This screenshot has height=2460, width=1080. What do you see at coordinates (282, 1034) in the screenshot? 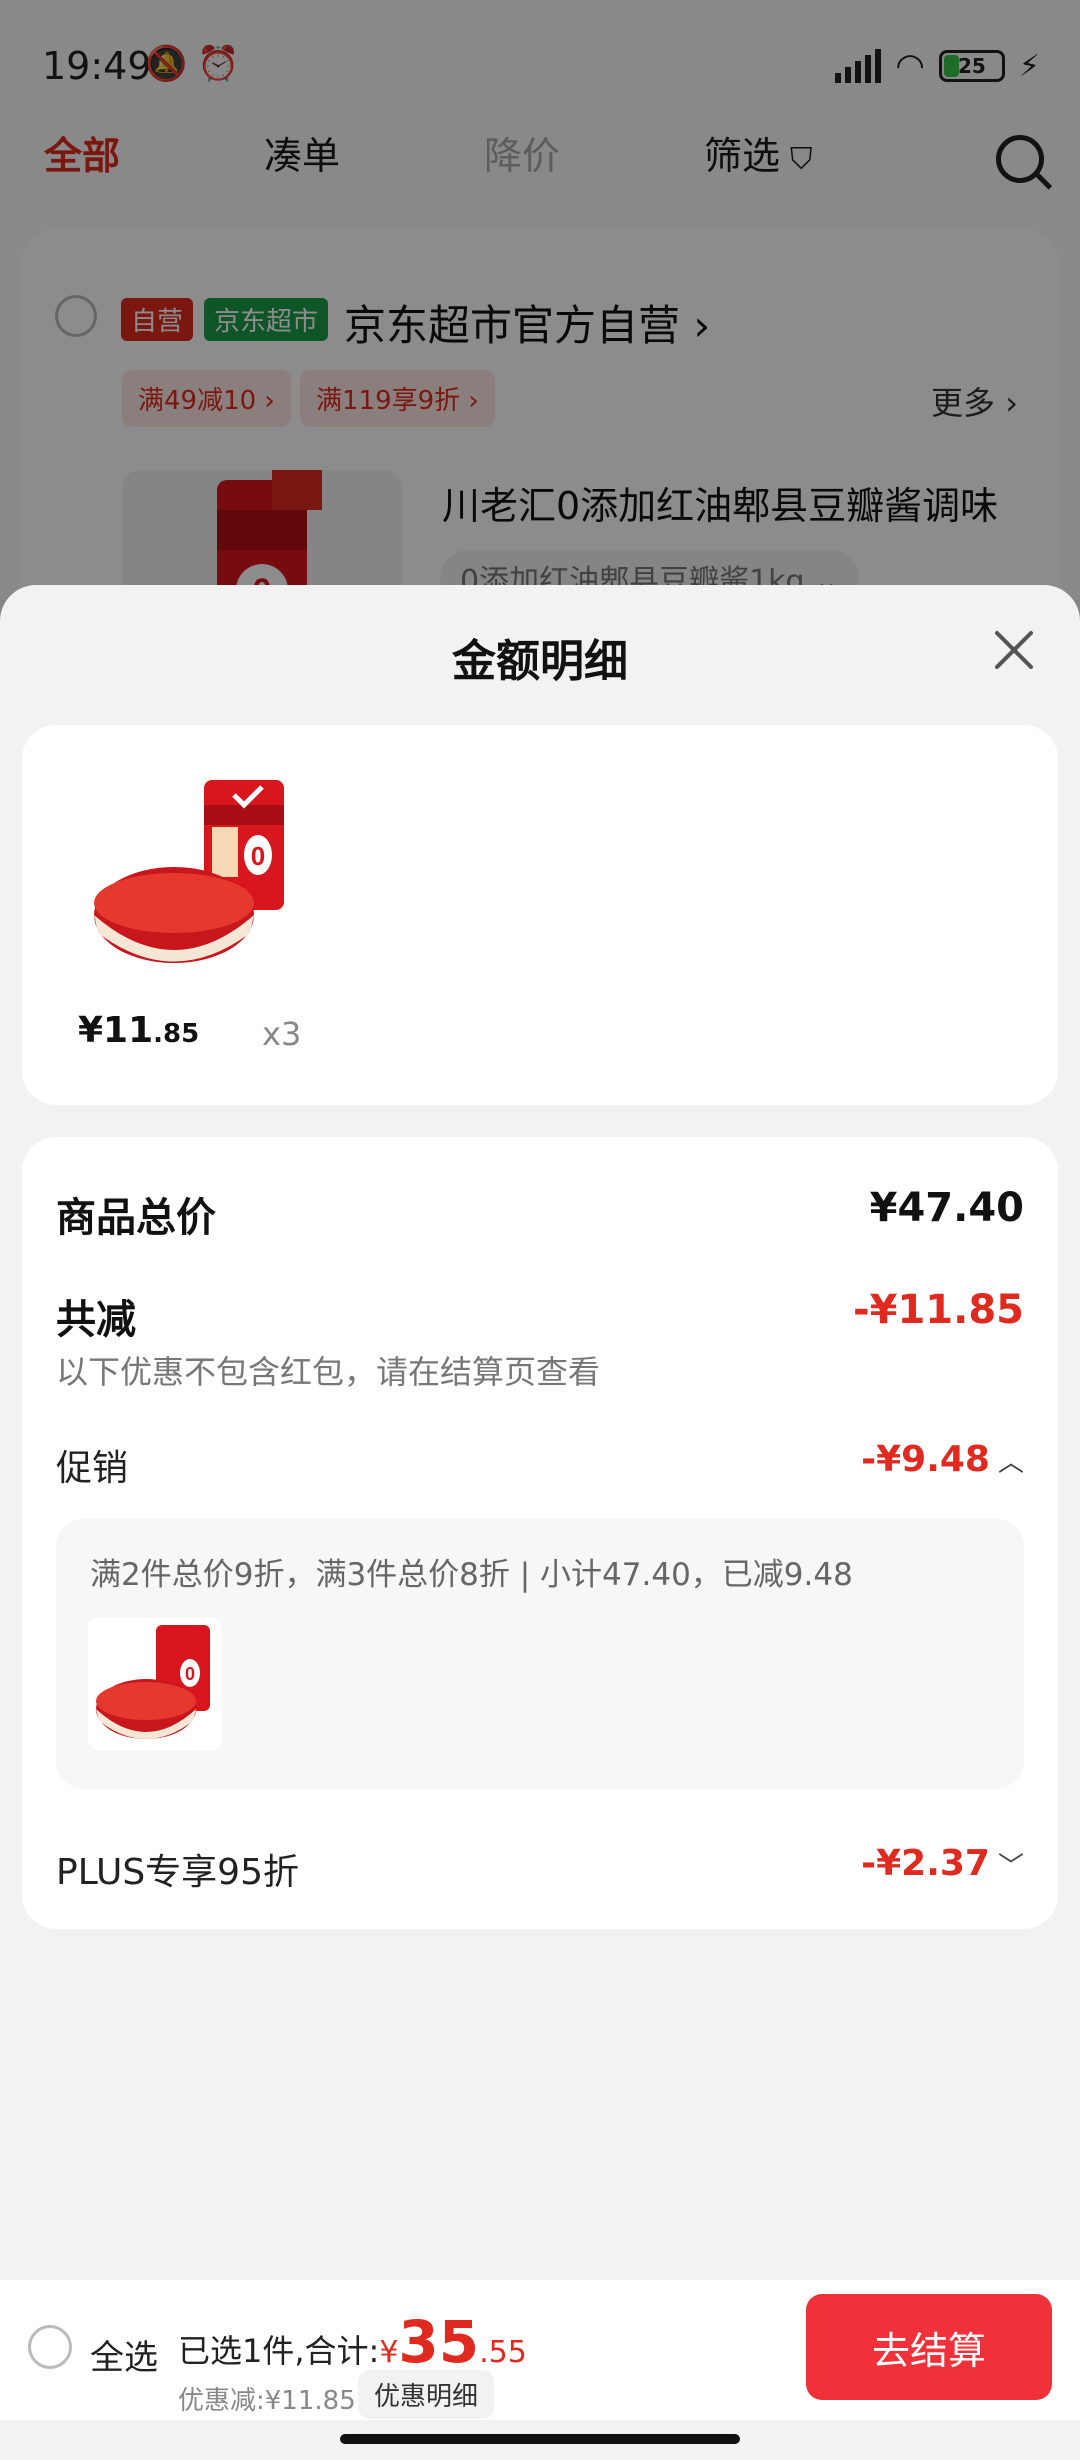
I see `item-quantity: x3` at bounding box center [282, 1034].